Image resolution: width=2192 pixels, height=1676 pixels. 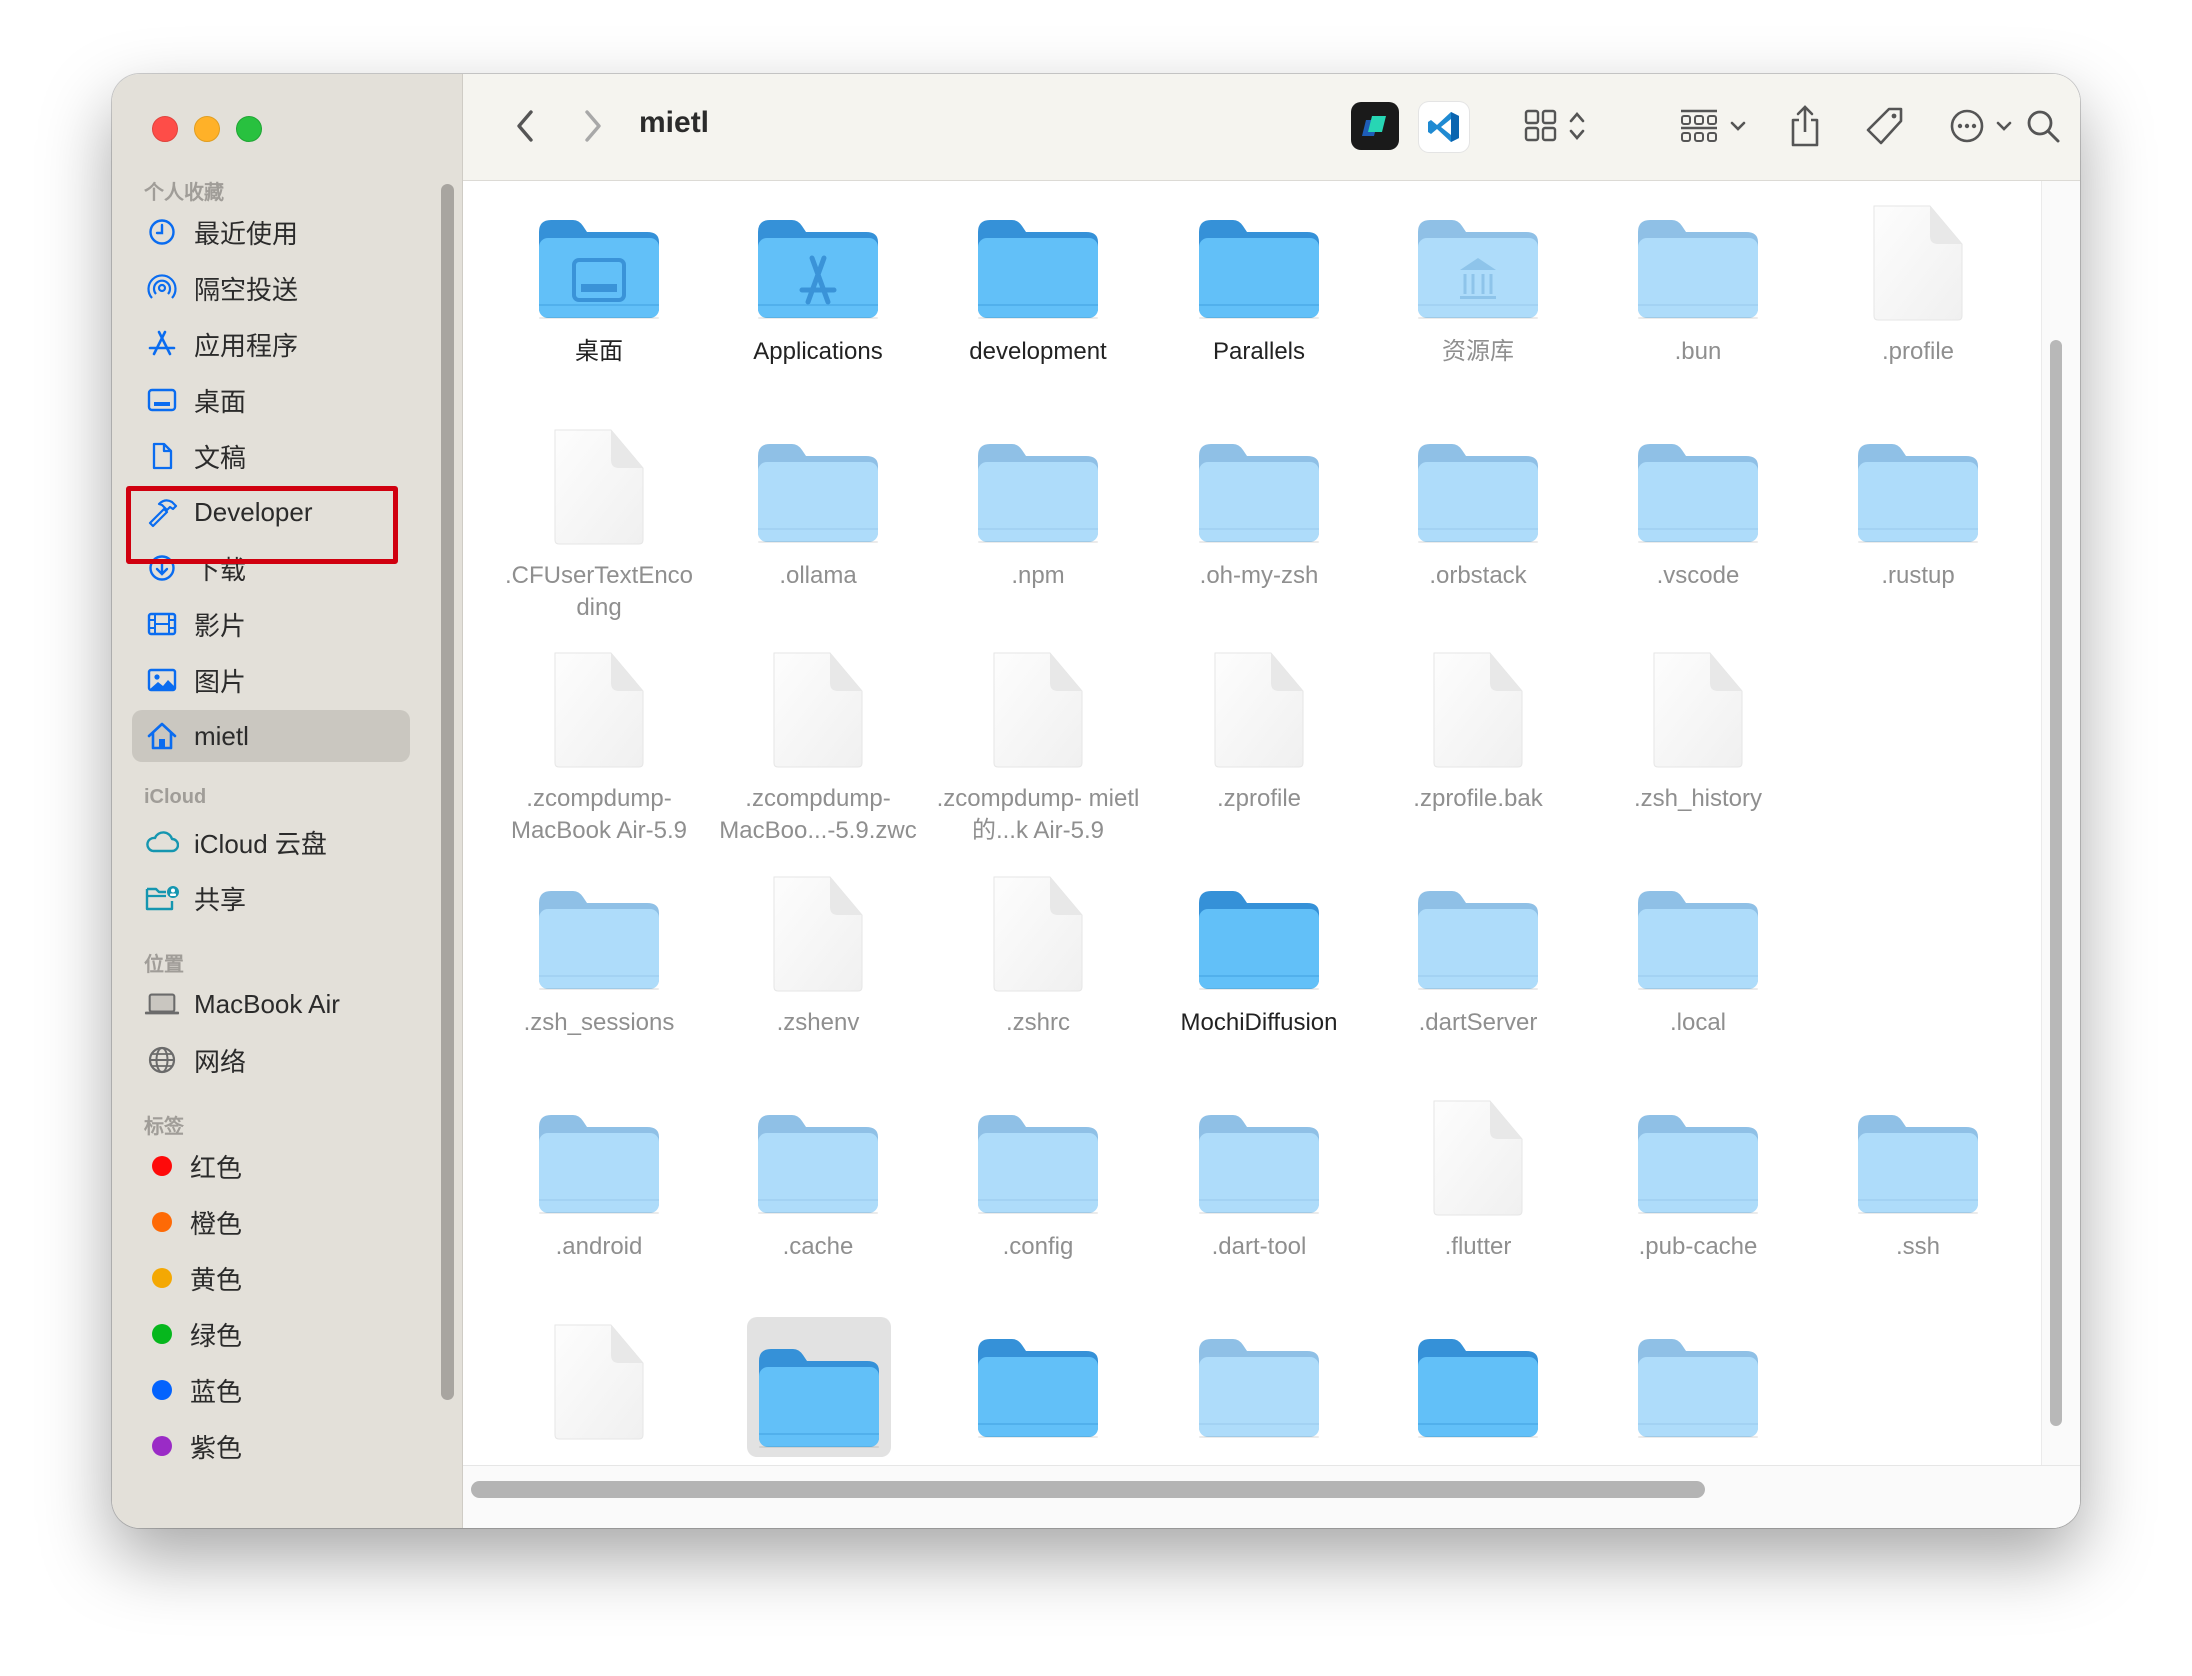 What do you see at coordinates (162, 1060) in the screenshot?
I see `globe-icon` at bounding box center [162, 1060].